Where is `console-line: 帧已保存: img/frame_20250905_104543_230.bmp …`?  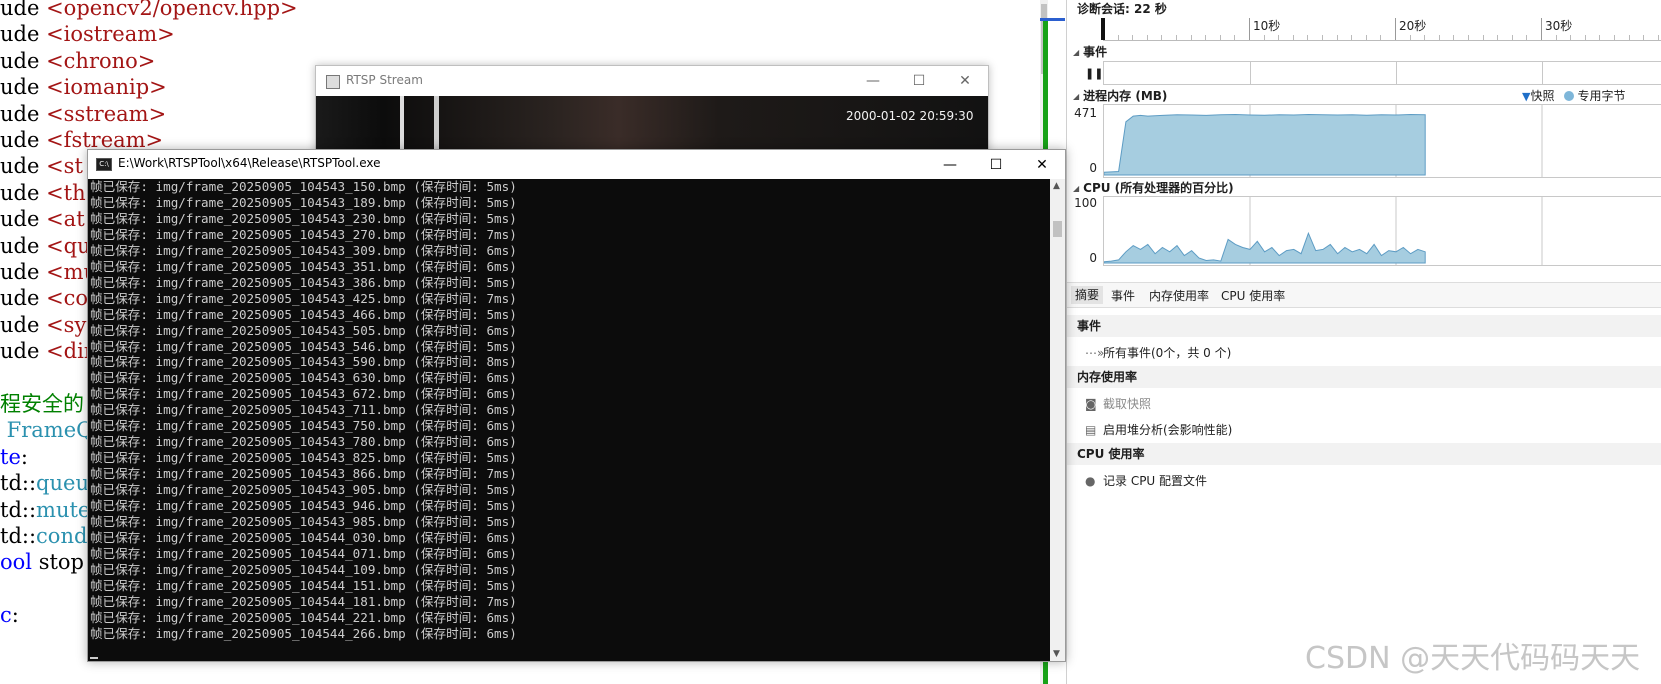
console-line: 帧已保存: img/frame_20250905_104543_230.bmp … is located at coordinates (303, 218).